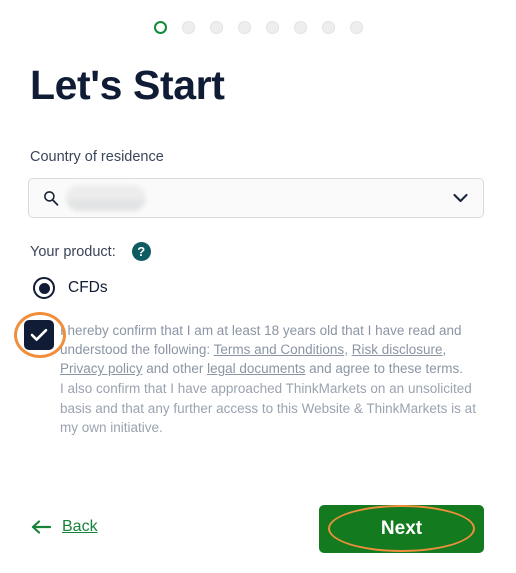 The width and height of the screenshot is (516, 573). I want to click on consent-checkbox, so click(39, 335).